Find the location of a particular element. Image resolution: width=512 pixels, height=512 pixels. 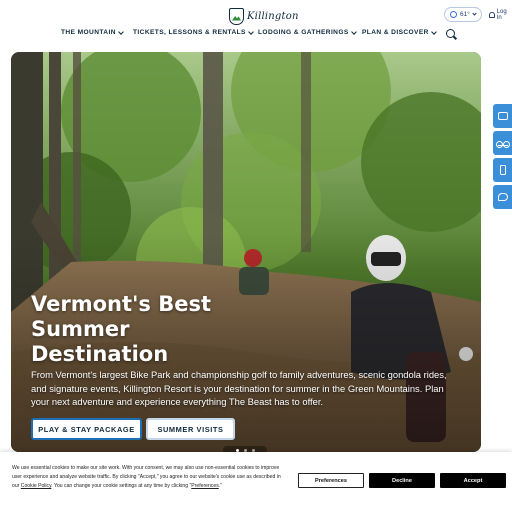

play-stay-package-button: PLAY & STAY PACKAGE is located at coordinates (86, 429).